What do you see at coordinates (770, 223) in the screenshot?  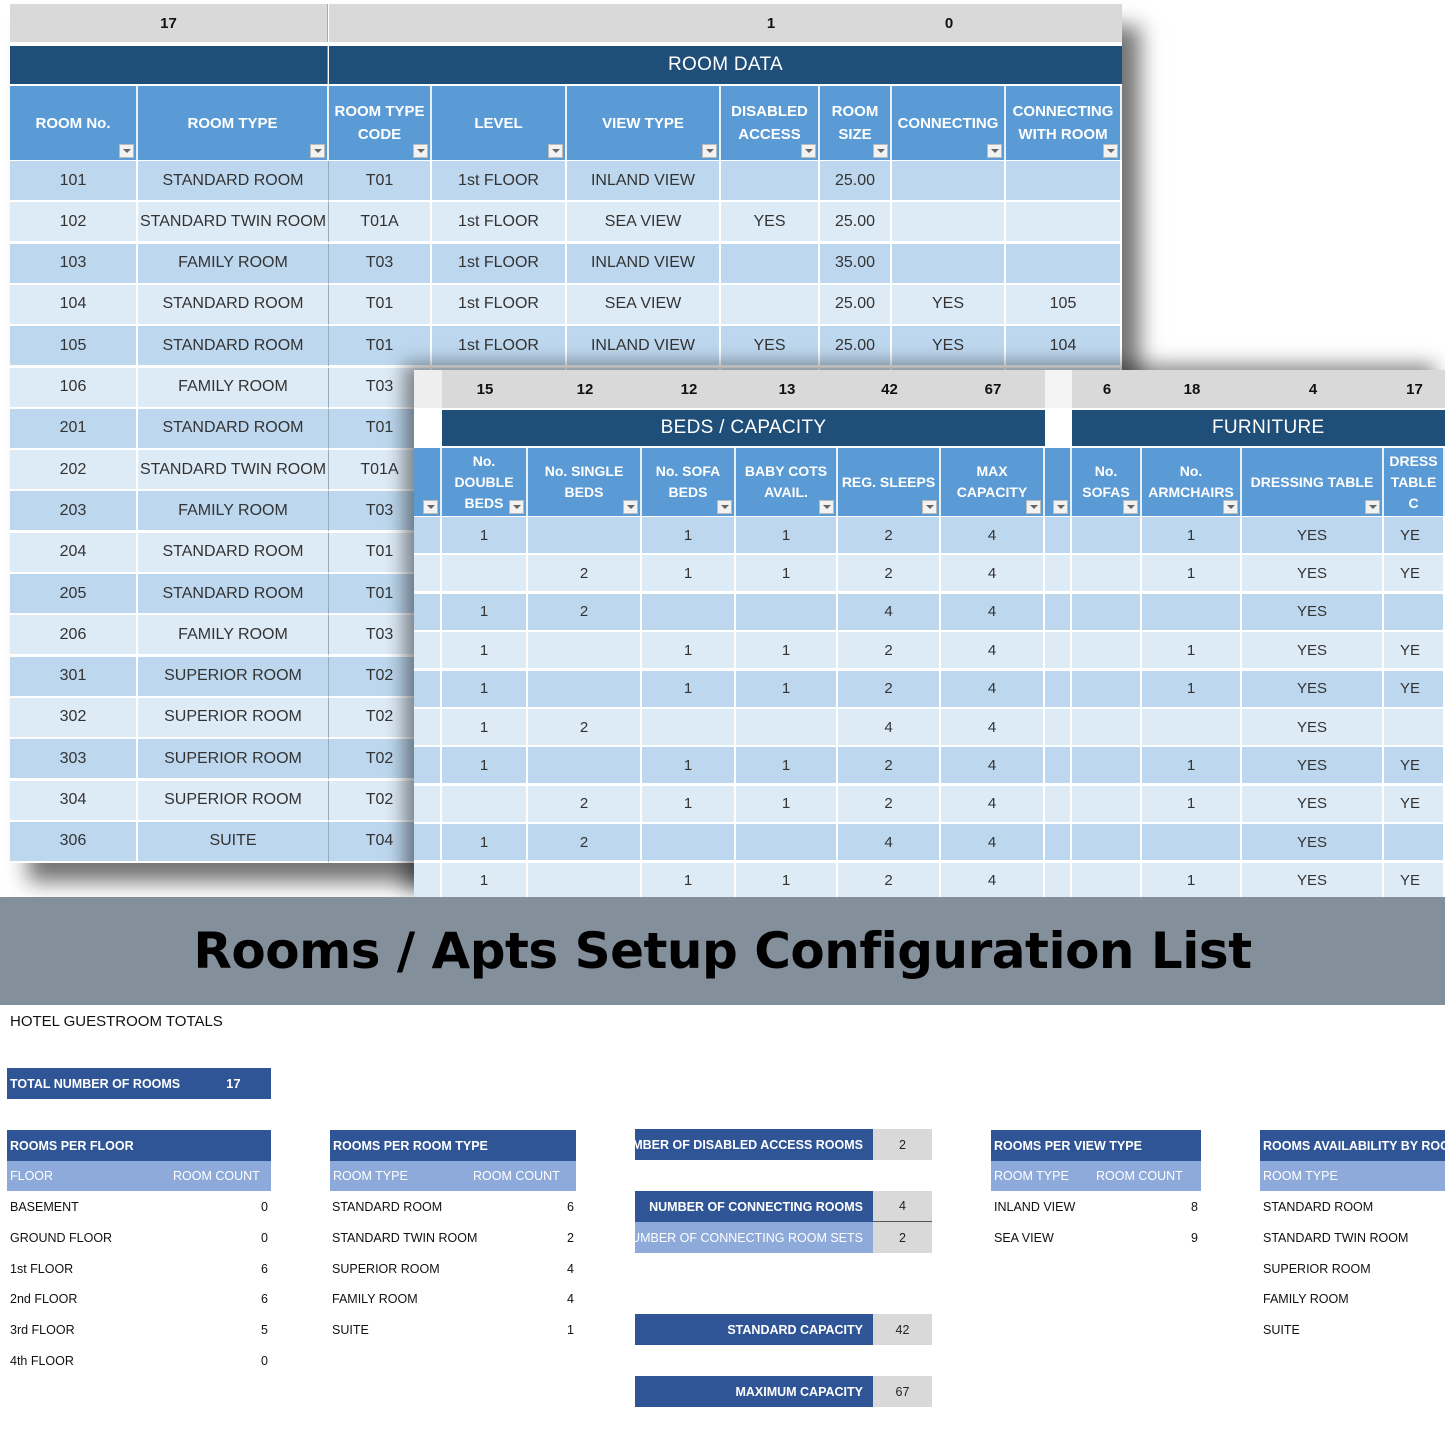 I see `cell-disabled-access: YES` at bounding box center [770, 223].